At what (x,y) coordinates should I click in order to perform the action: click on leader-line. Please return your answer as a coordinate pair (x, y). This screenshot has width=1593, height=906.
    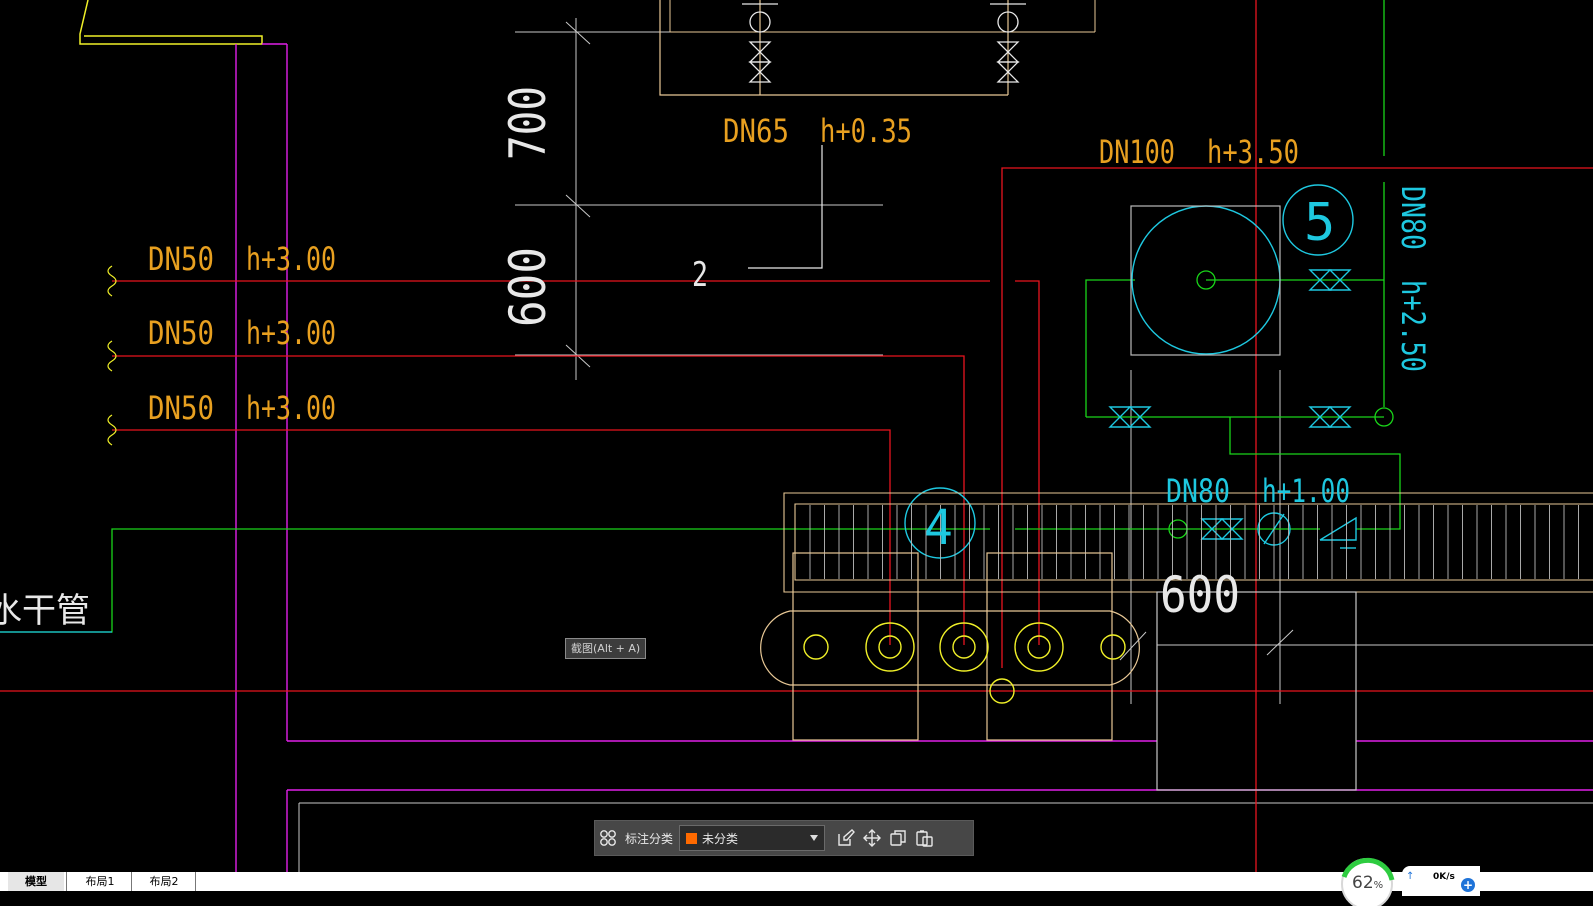
    Looking at the image, I should click on (785, 207).